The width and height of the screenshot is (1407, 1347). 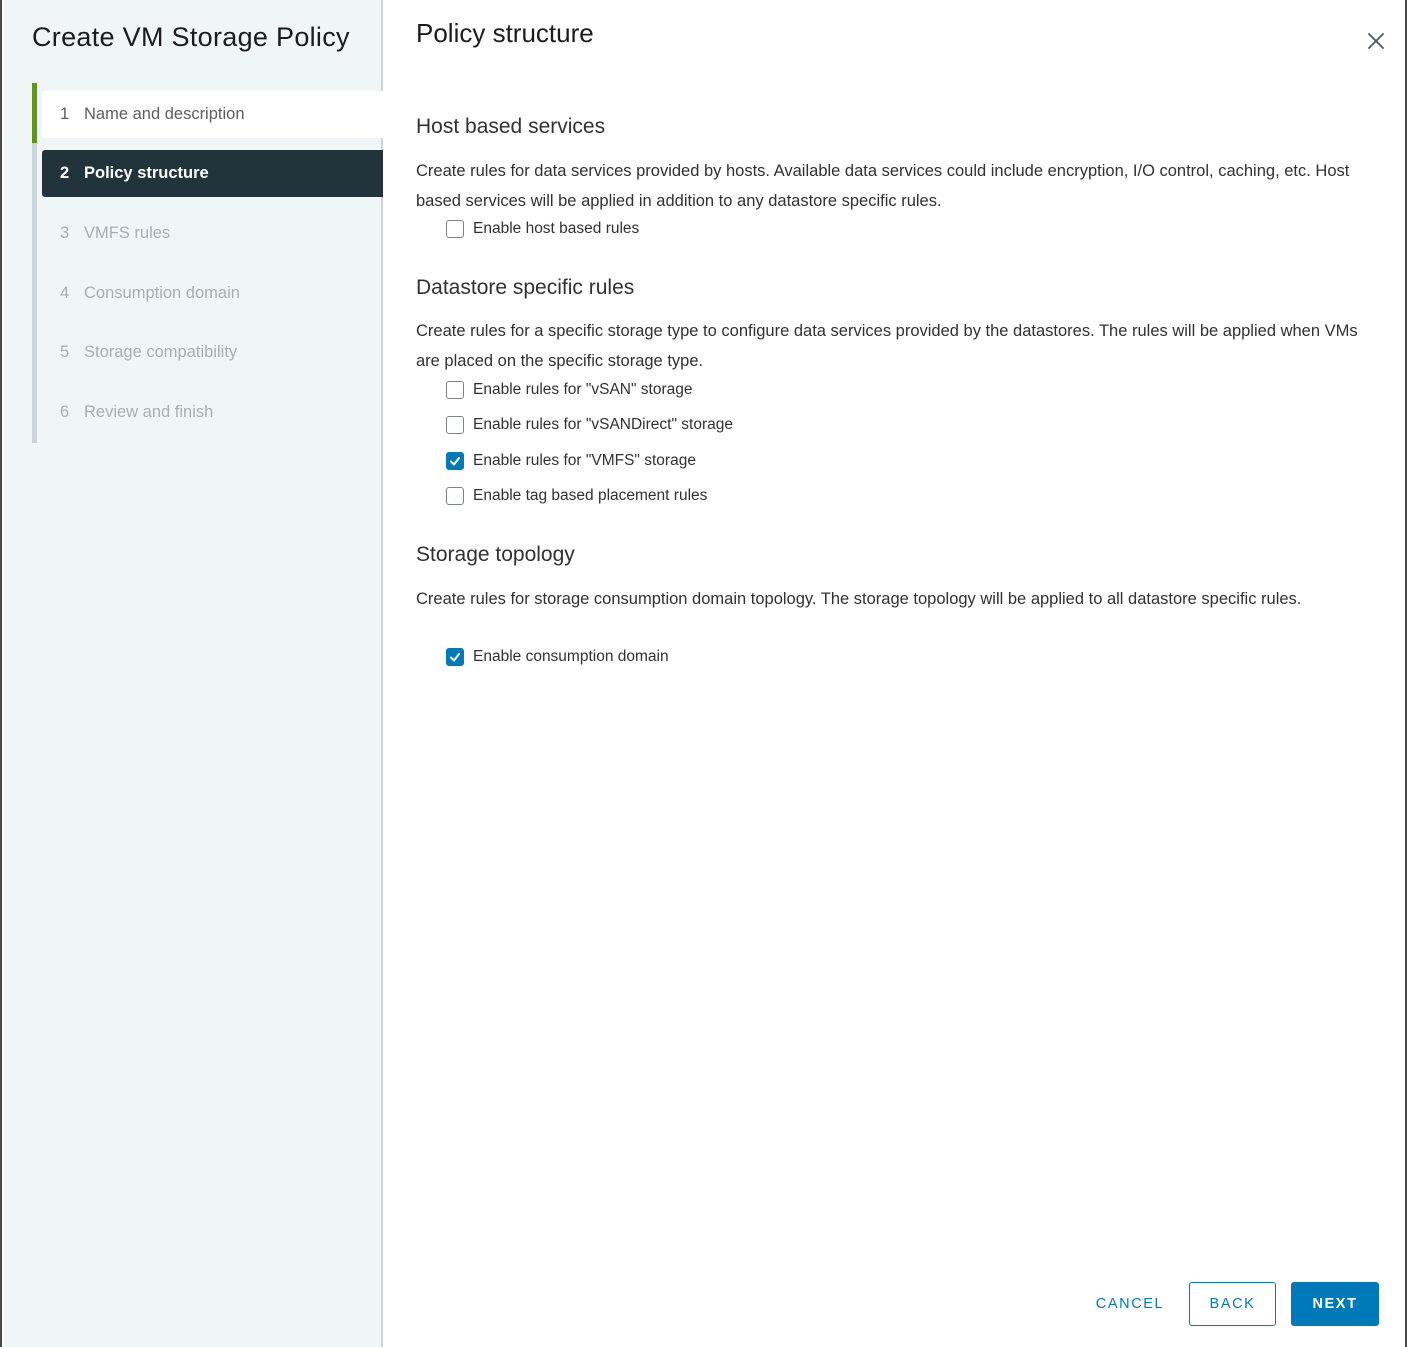 I want to click on step-vmfs-rules: 3 VMFS rules, so click(x=212, y=233).